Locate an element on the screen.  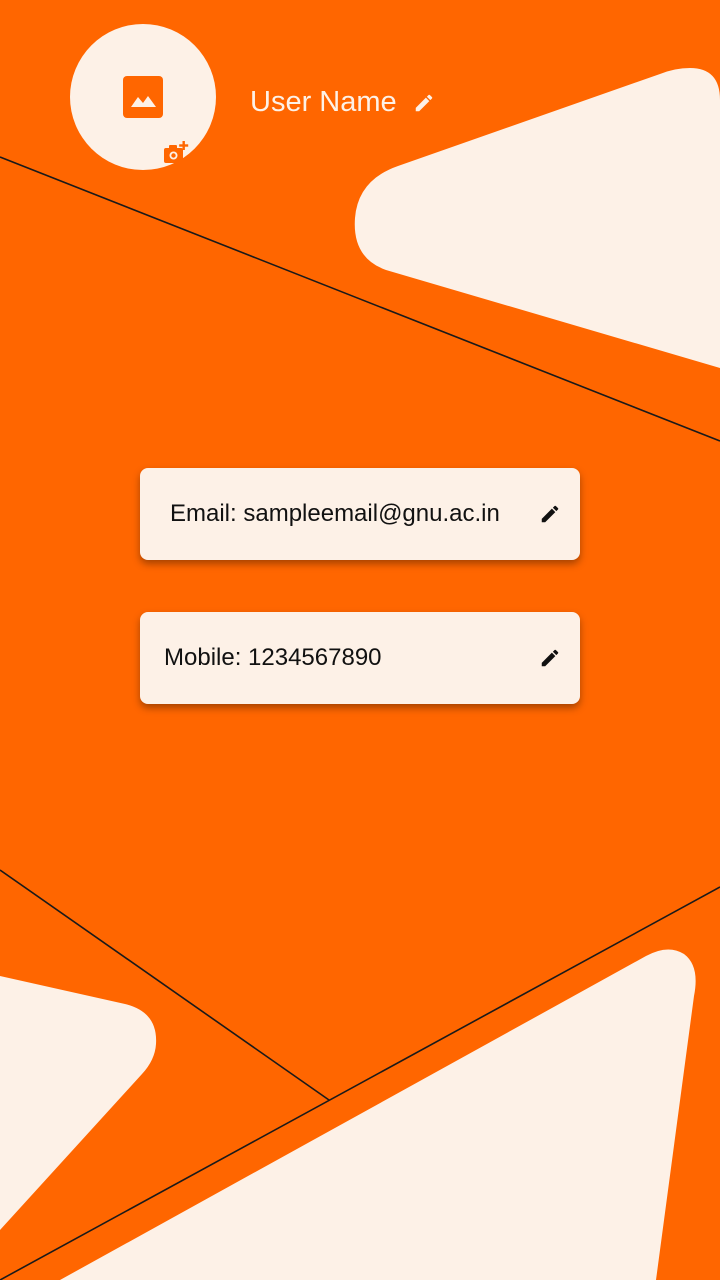
top-right-shape is located at coordinates (537, 218).